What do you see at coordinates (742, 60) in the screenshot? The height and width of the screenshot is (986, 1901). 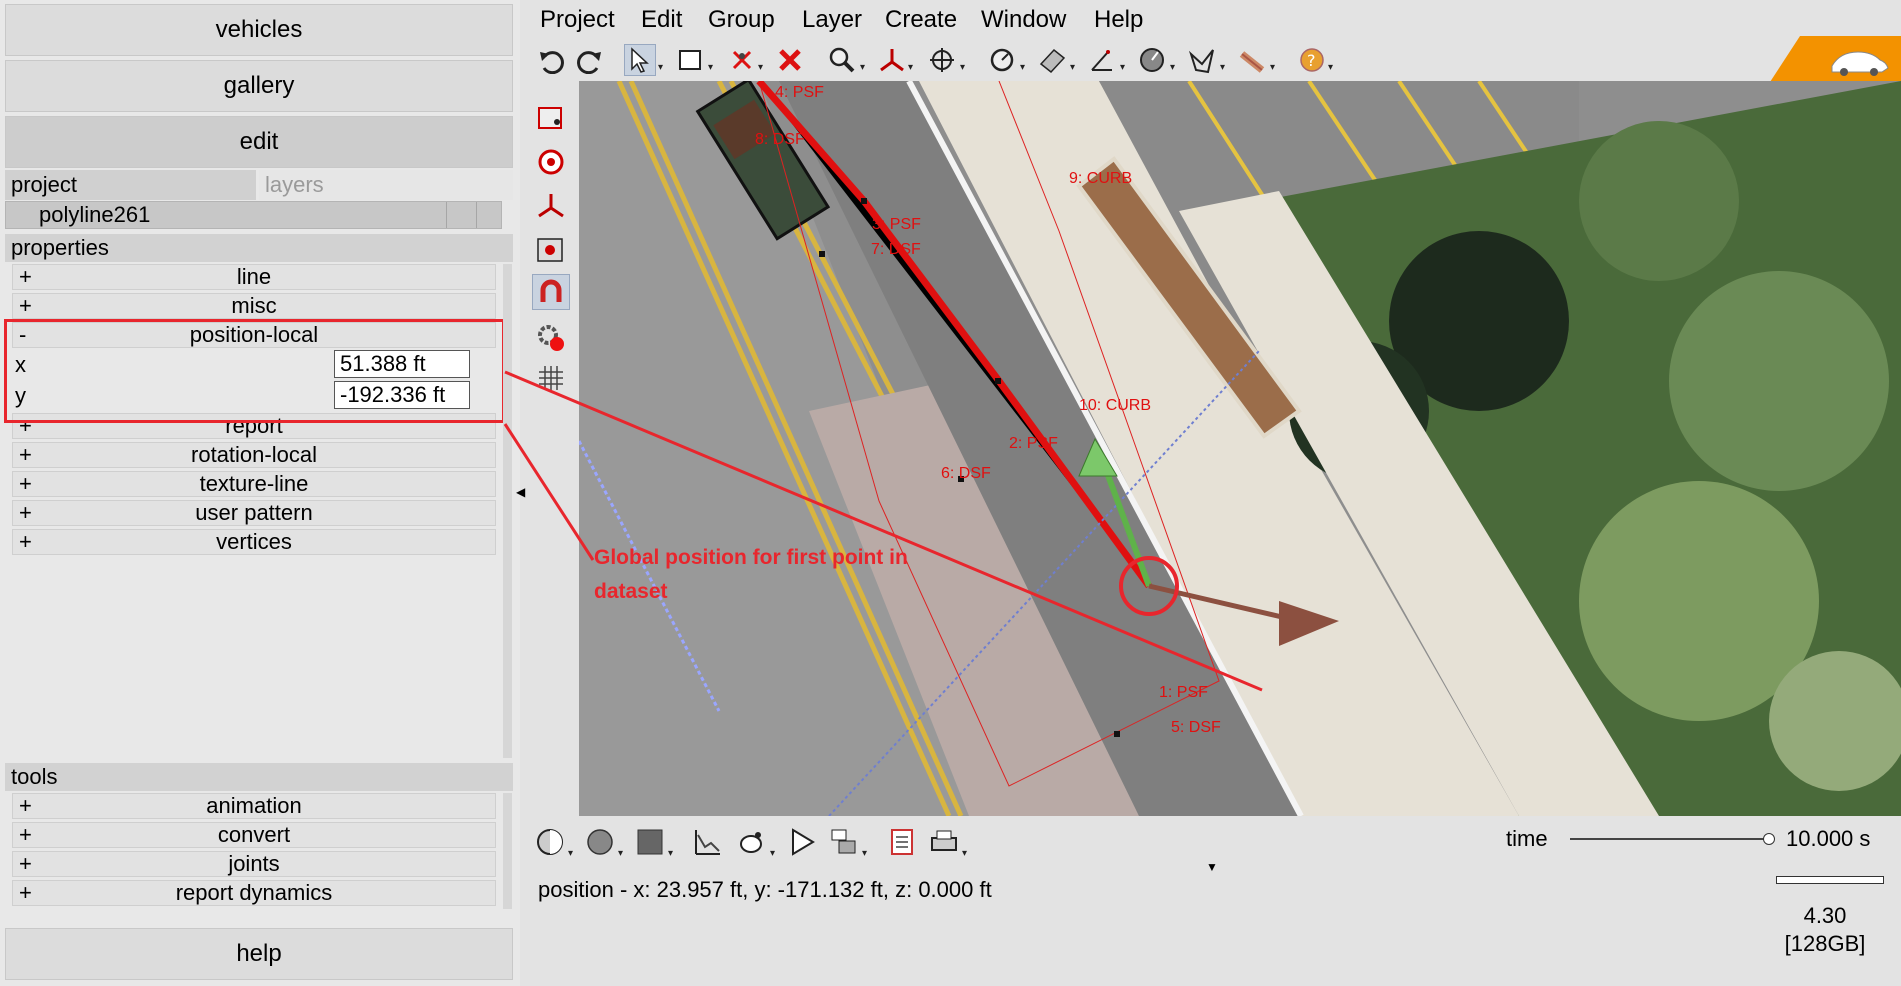 I see `delete-vertex-icon` at bounding box center [742, 60].